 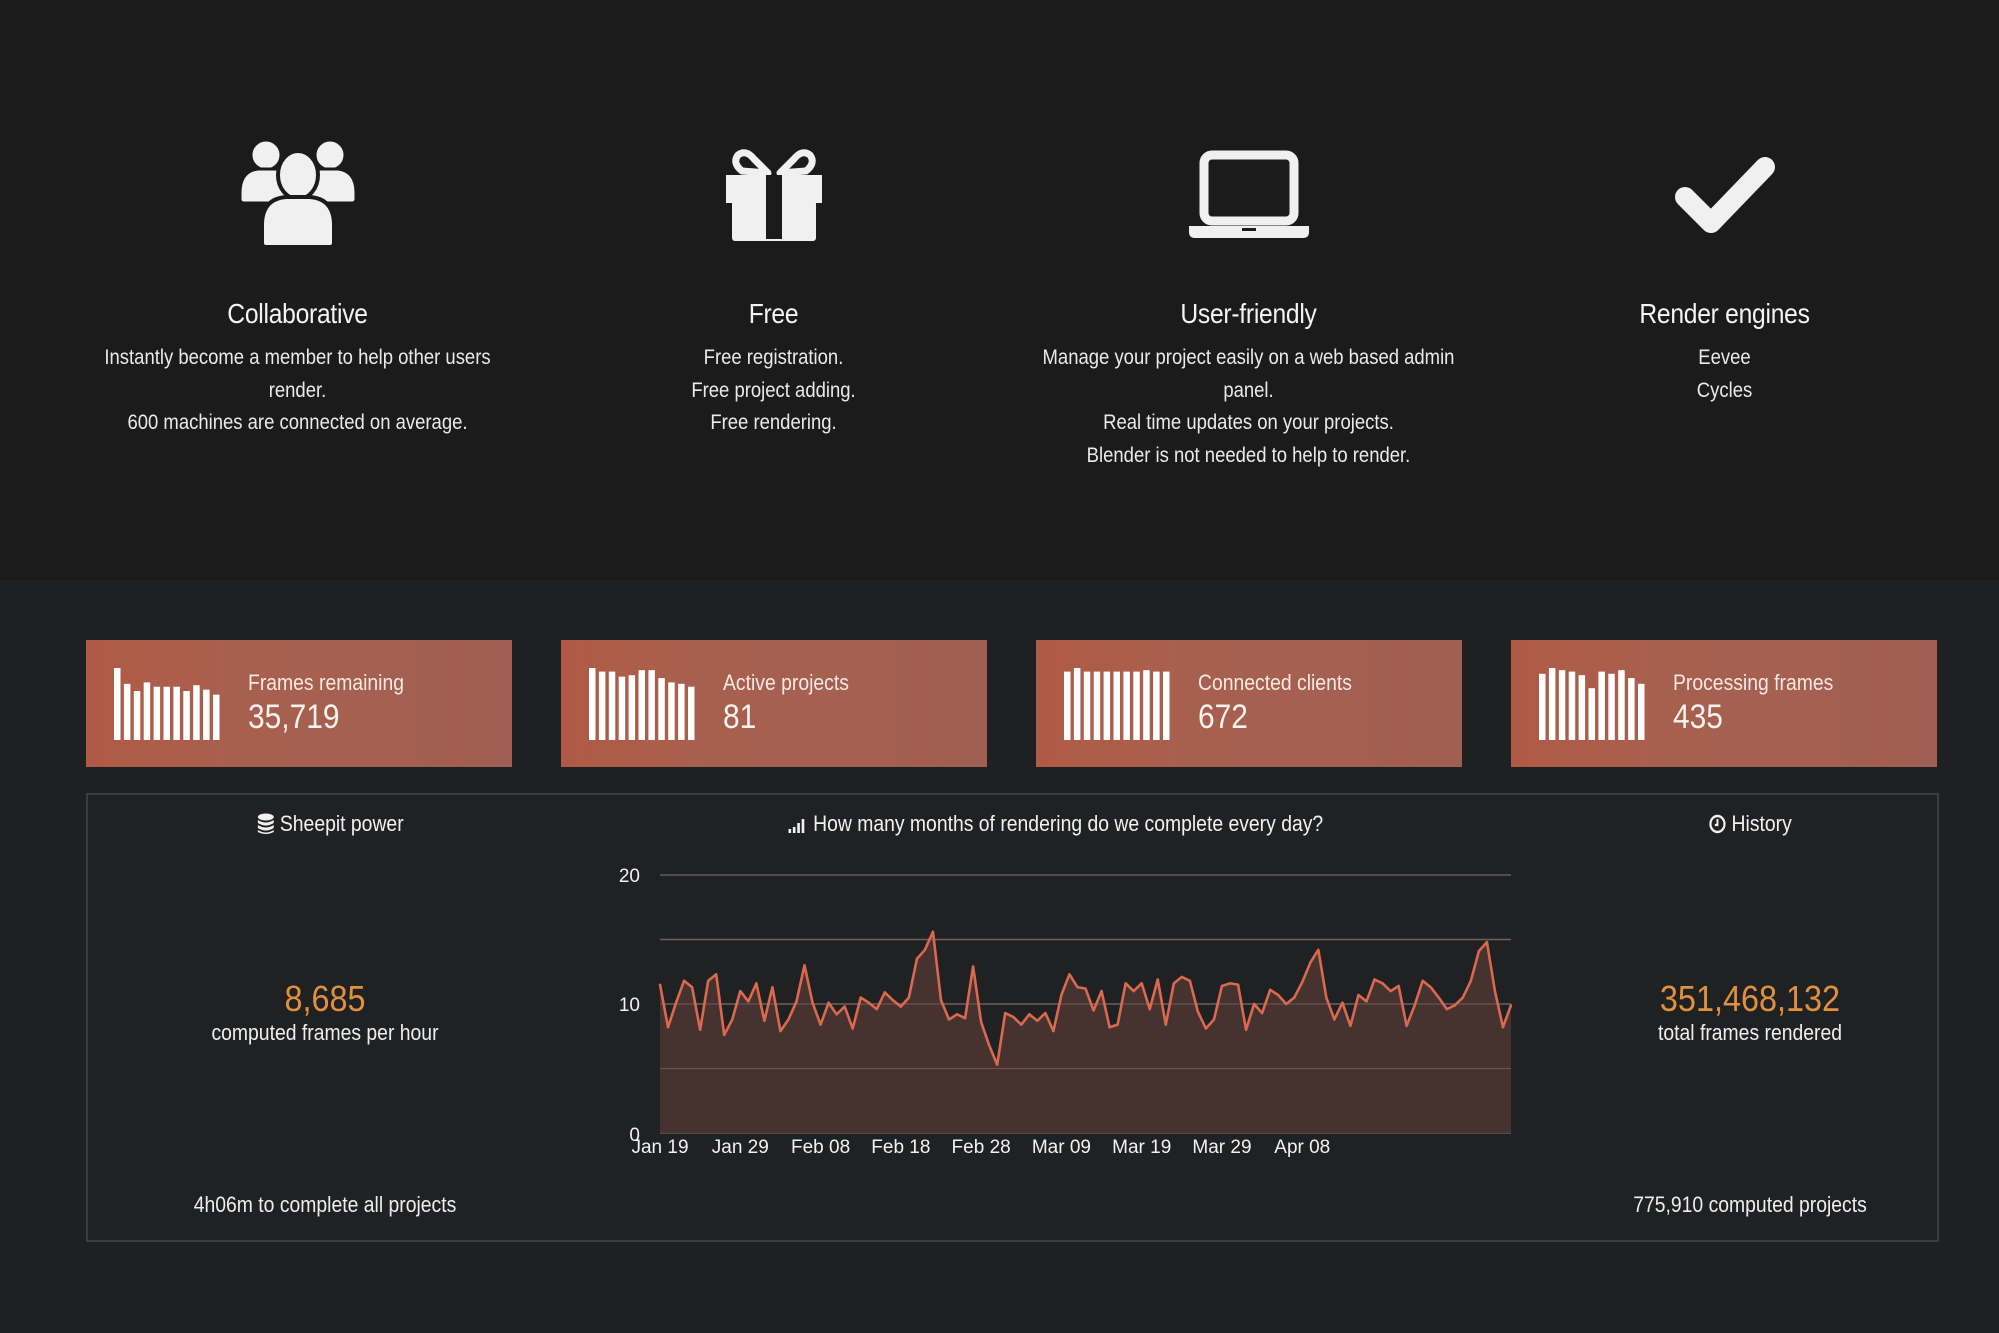 What do you see at coordinates (1724, 195) in the screenshot?
I see `check-icon` at bounding box center [1724, 195].